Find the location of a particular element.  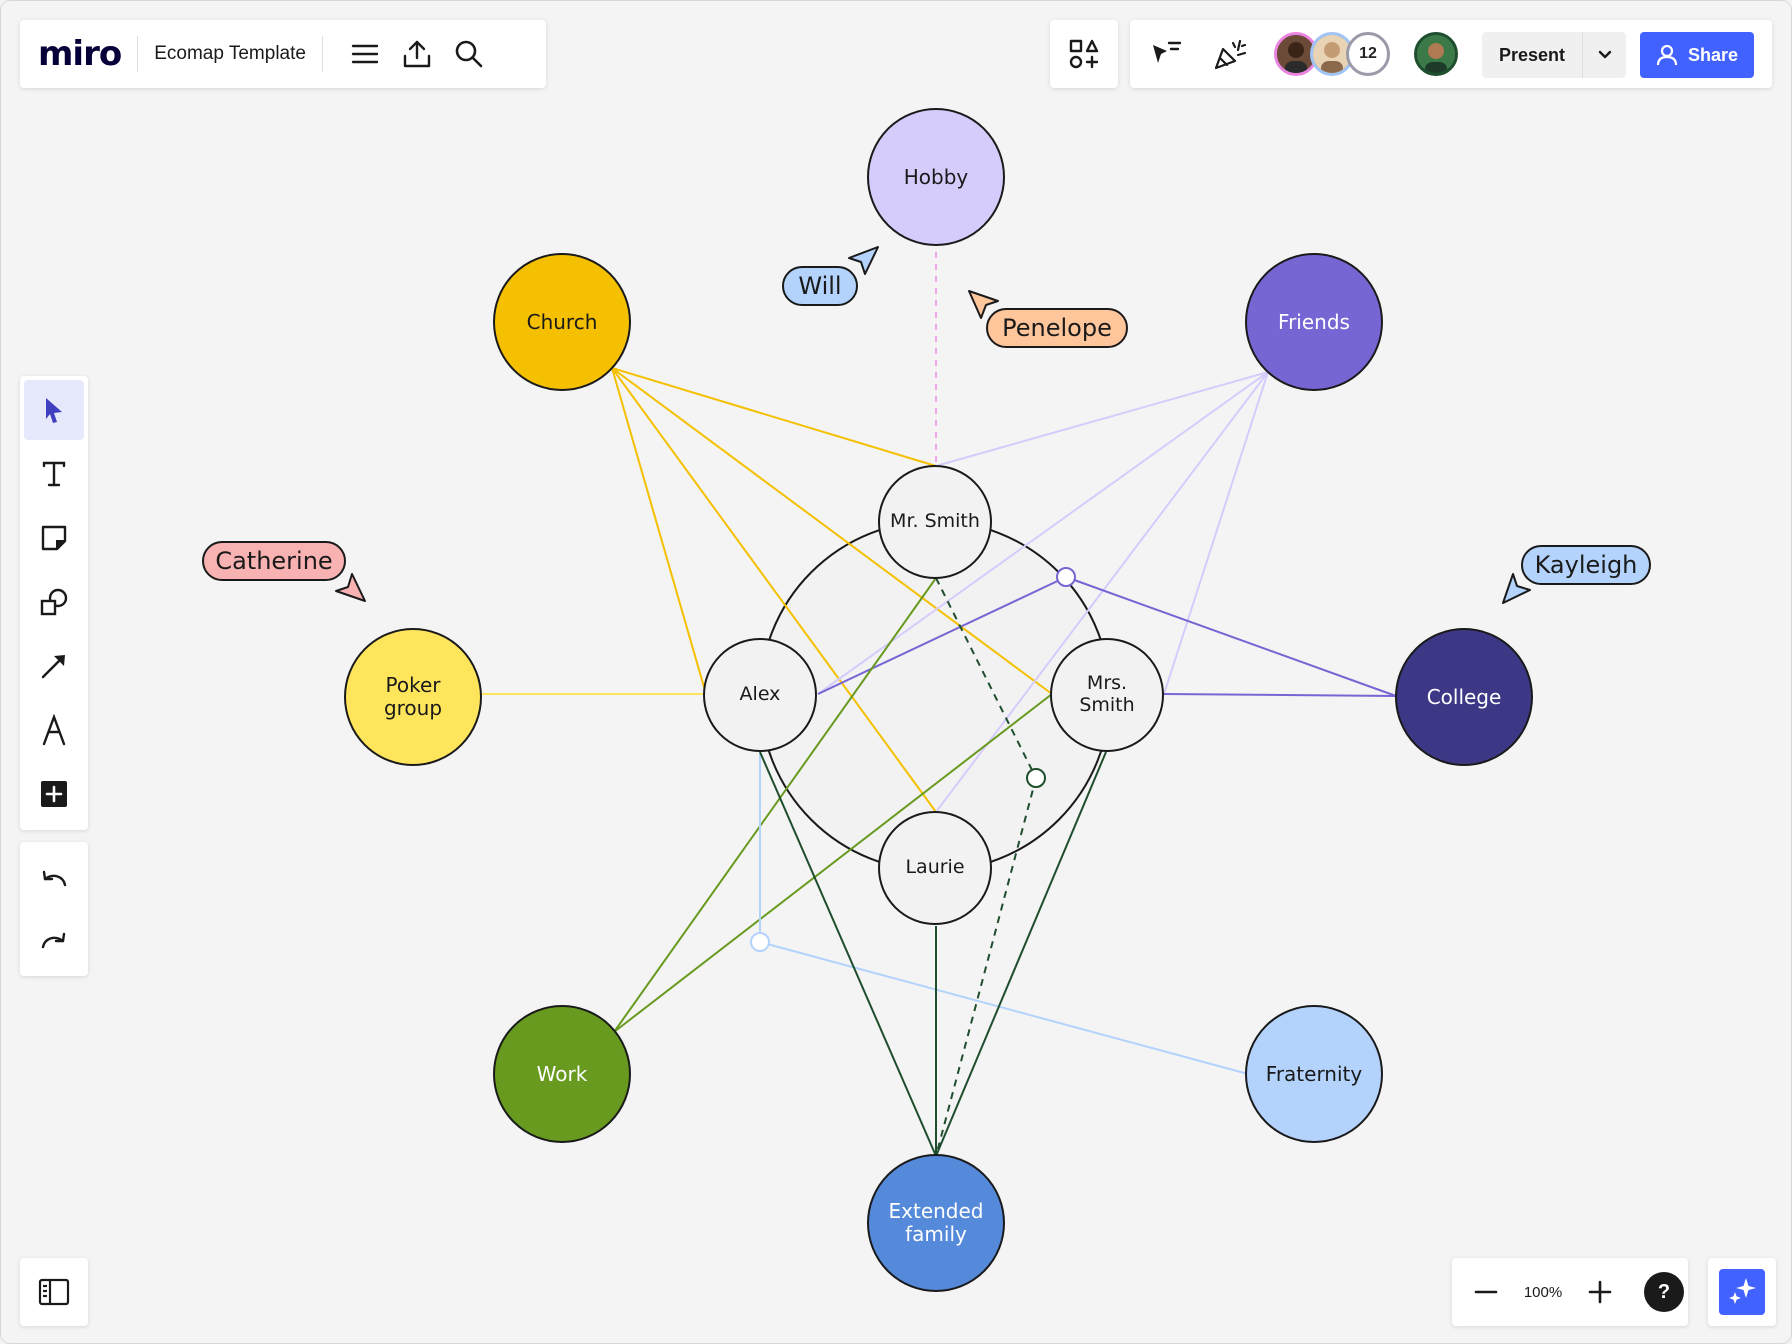

node-label: Poker group is located at coordinates (413, 696).